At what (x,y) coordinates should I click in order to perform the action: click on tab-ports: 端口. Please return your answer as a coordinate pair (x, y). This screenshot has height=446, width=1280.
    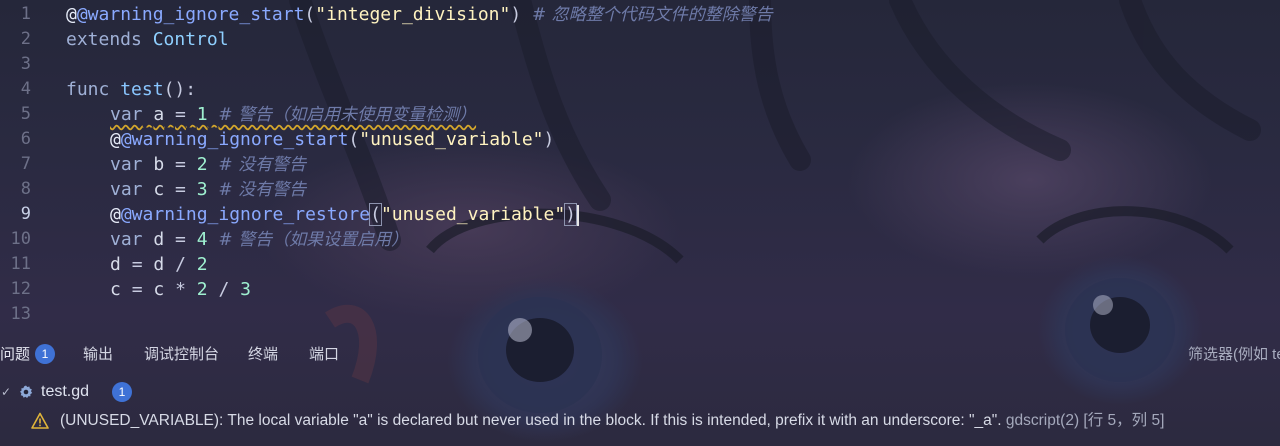
    Looking at the image, I should click on (324, 355).